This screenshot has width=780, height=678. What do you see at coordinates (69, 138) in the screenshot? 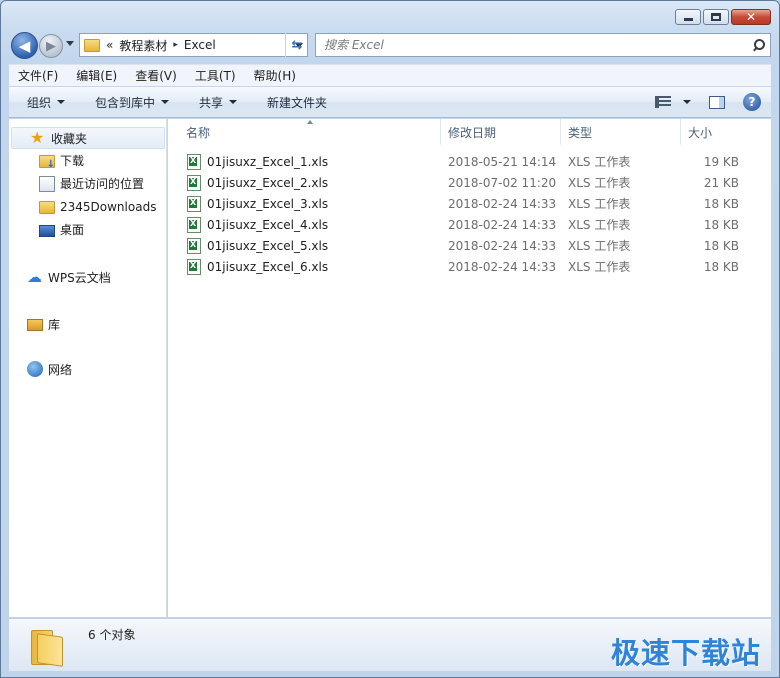
I see `sidebar-item-label: 收藏夹` at bounding box center [69, 138].